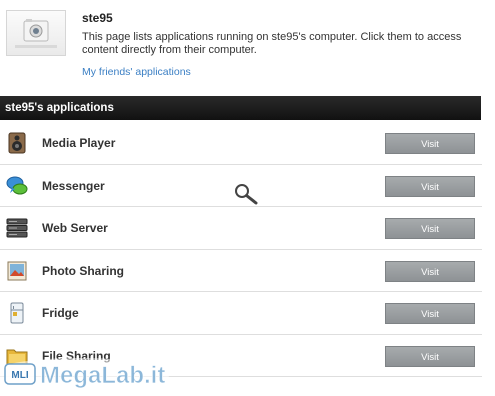 This screenshot has width=495, height=396. Describe the element at coordinates (83, 270) in the screenshot. I see `app-name: Photo Sharing` at that location.